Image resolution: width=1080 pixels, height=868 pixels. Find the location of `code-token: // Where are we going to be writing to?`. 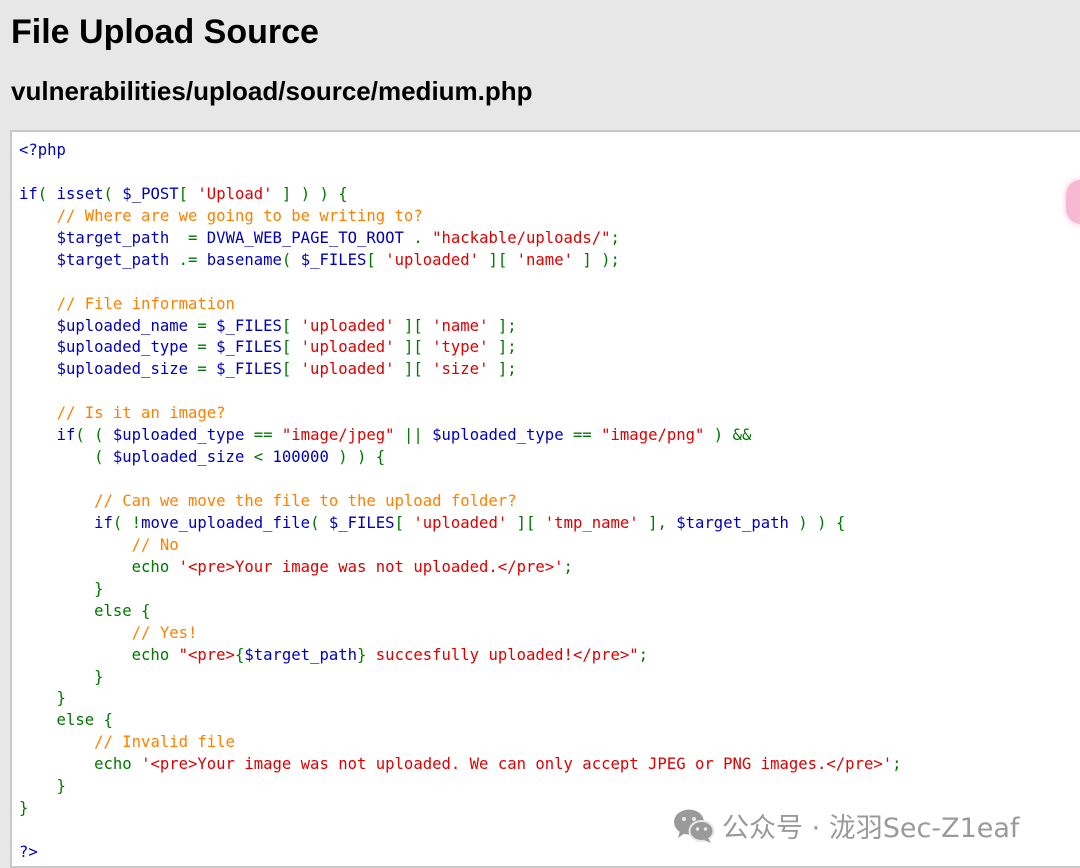

code-token: // Where are we going to be writing to? is located at coordinates (239, 215).